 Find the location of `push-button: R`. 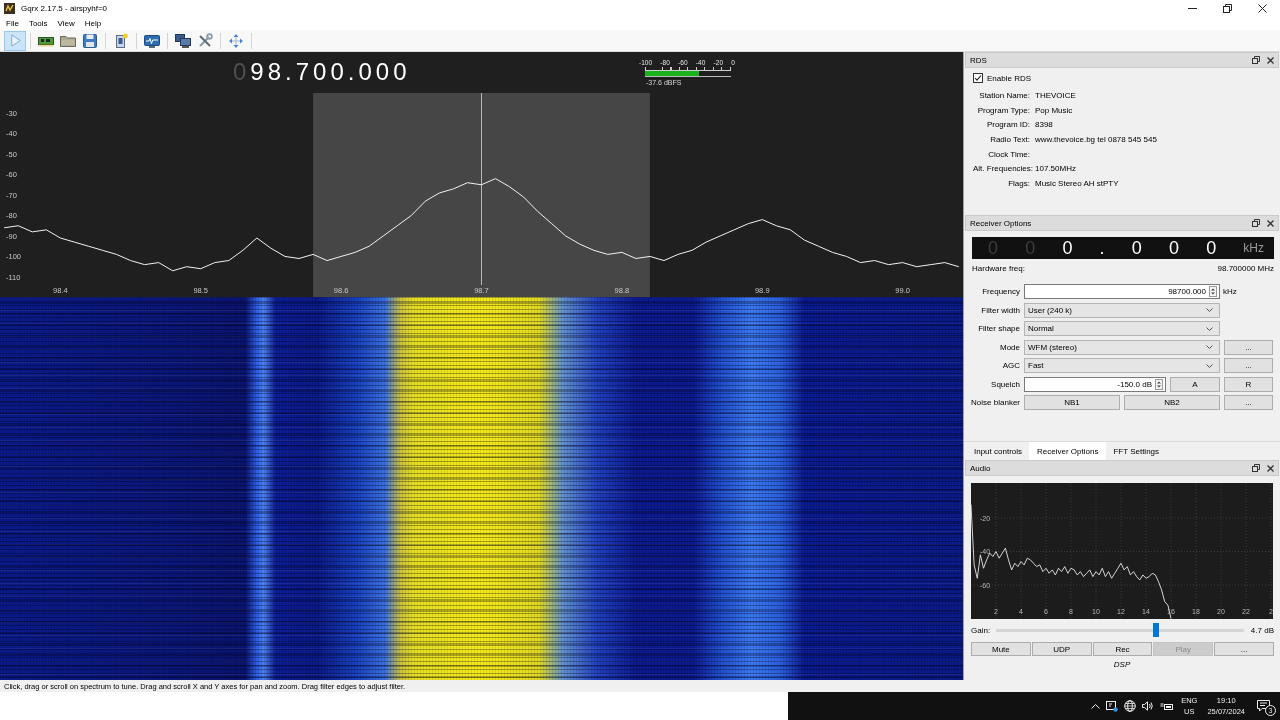

push-button: R is located at coordinates (1248, 384).